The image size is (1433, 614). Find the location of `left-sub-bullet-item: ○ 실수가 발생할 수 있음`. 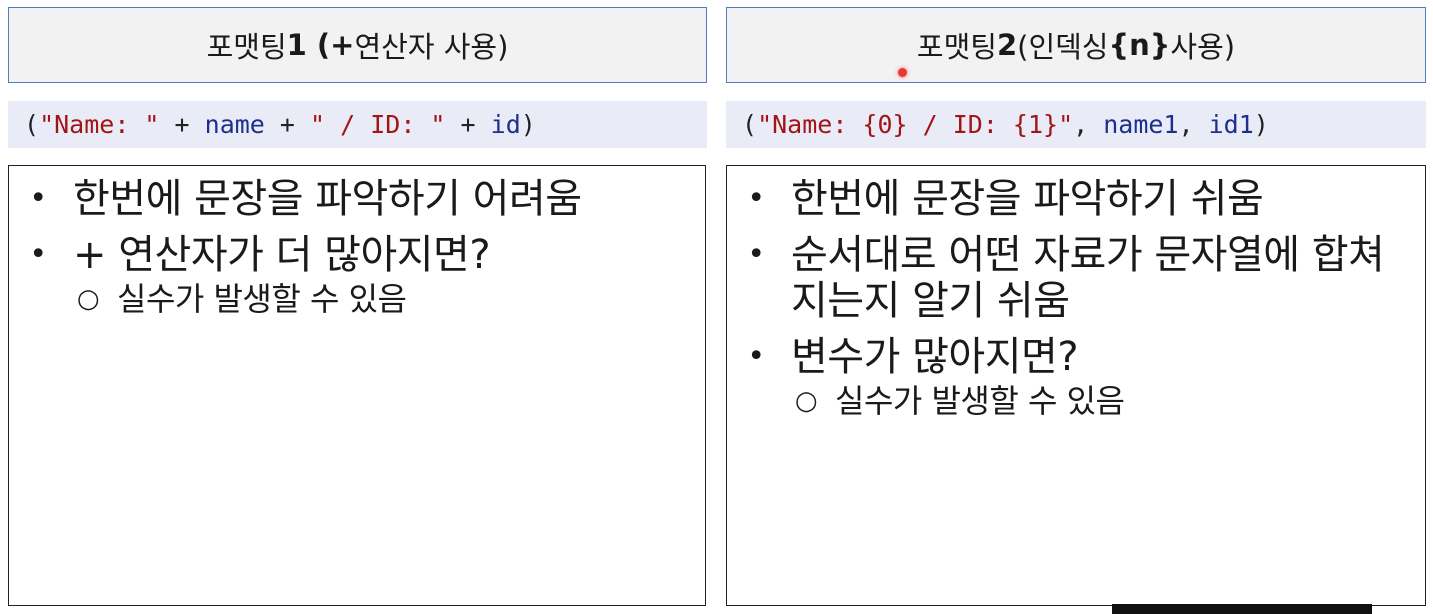

left-sub-bullet-item: ○ 실수가 발생할 수 있음 is located at coordinates (384, 299).